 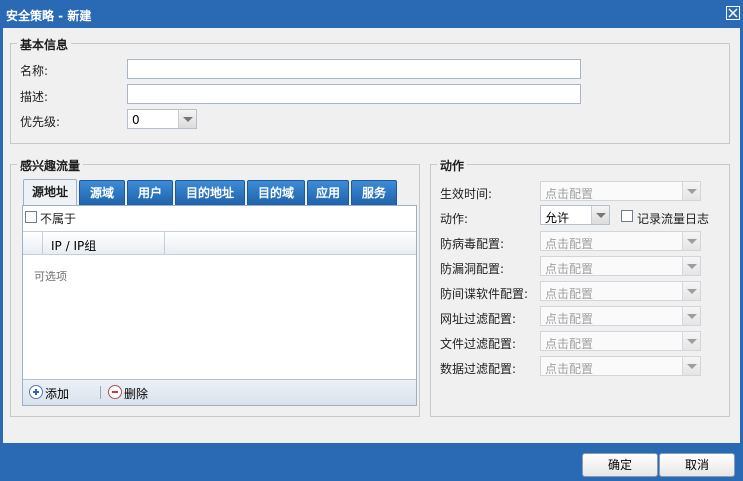 What do you see at coordinates (452, 165) in the screenshot?
I see `action-legend: 动作` at bounding box center [452, 165].